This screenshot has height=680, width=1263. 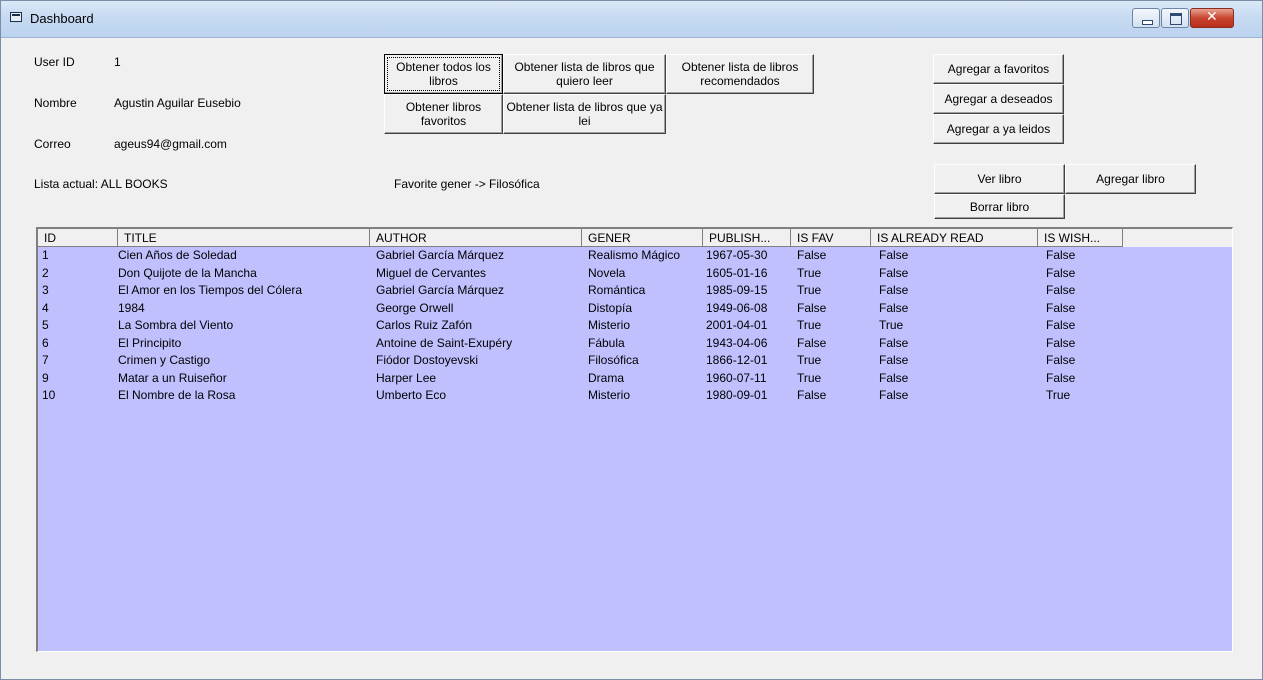 What do you see at coordinates (584, 114) in the screenshot?
I see `get-already-read-button: Obtener lista de libros que ya lei` at bounding box center [584, 114].